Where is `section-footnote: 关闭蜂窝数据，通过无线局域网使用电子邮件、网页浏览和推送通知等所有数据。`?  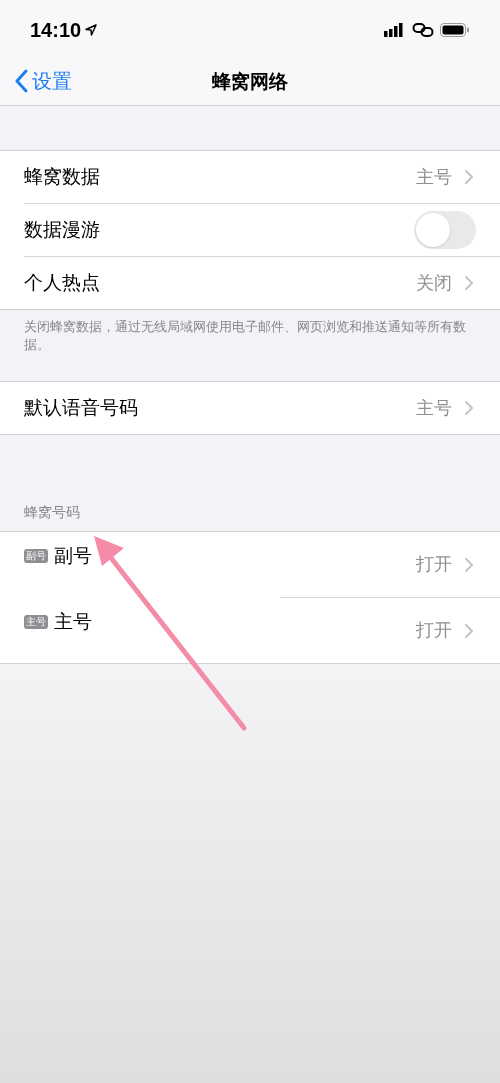 section-footnote: 关闭蜂窝数据，通过无线局域网使用电子邮件、网页浏览和推送通知等所有数据。 is located at coordinates (245, 336).